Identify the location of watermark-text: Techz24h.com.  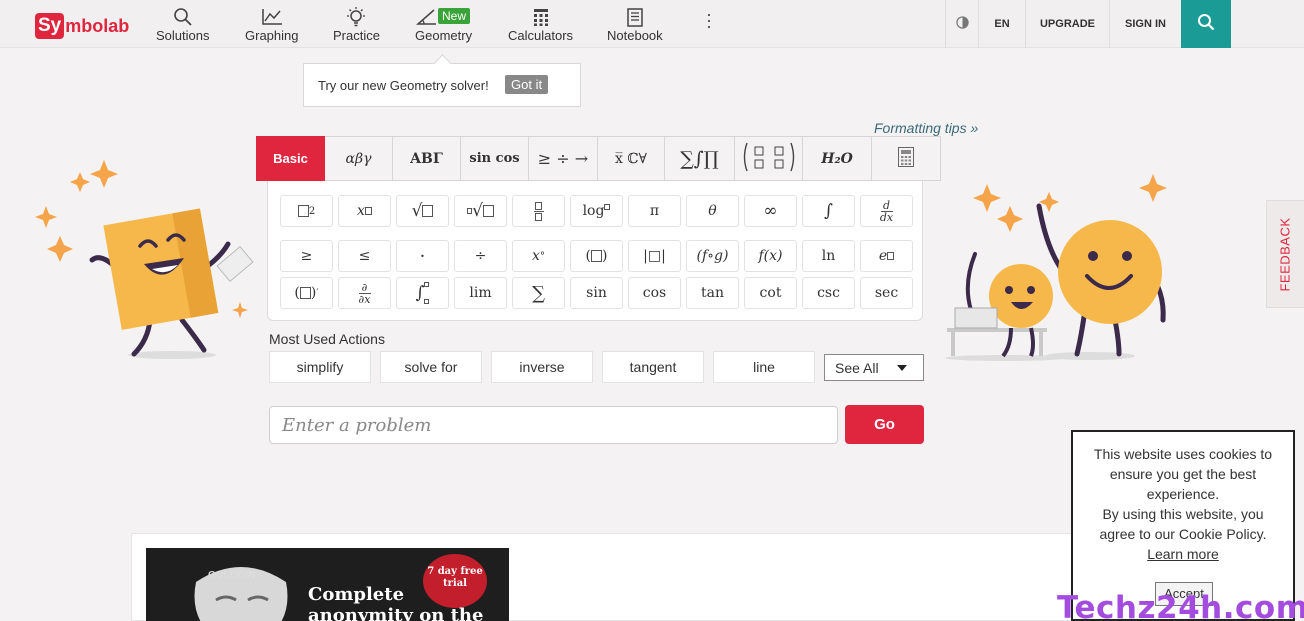
(1180, 605).